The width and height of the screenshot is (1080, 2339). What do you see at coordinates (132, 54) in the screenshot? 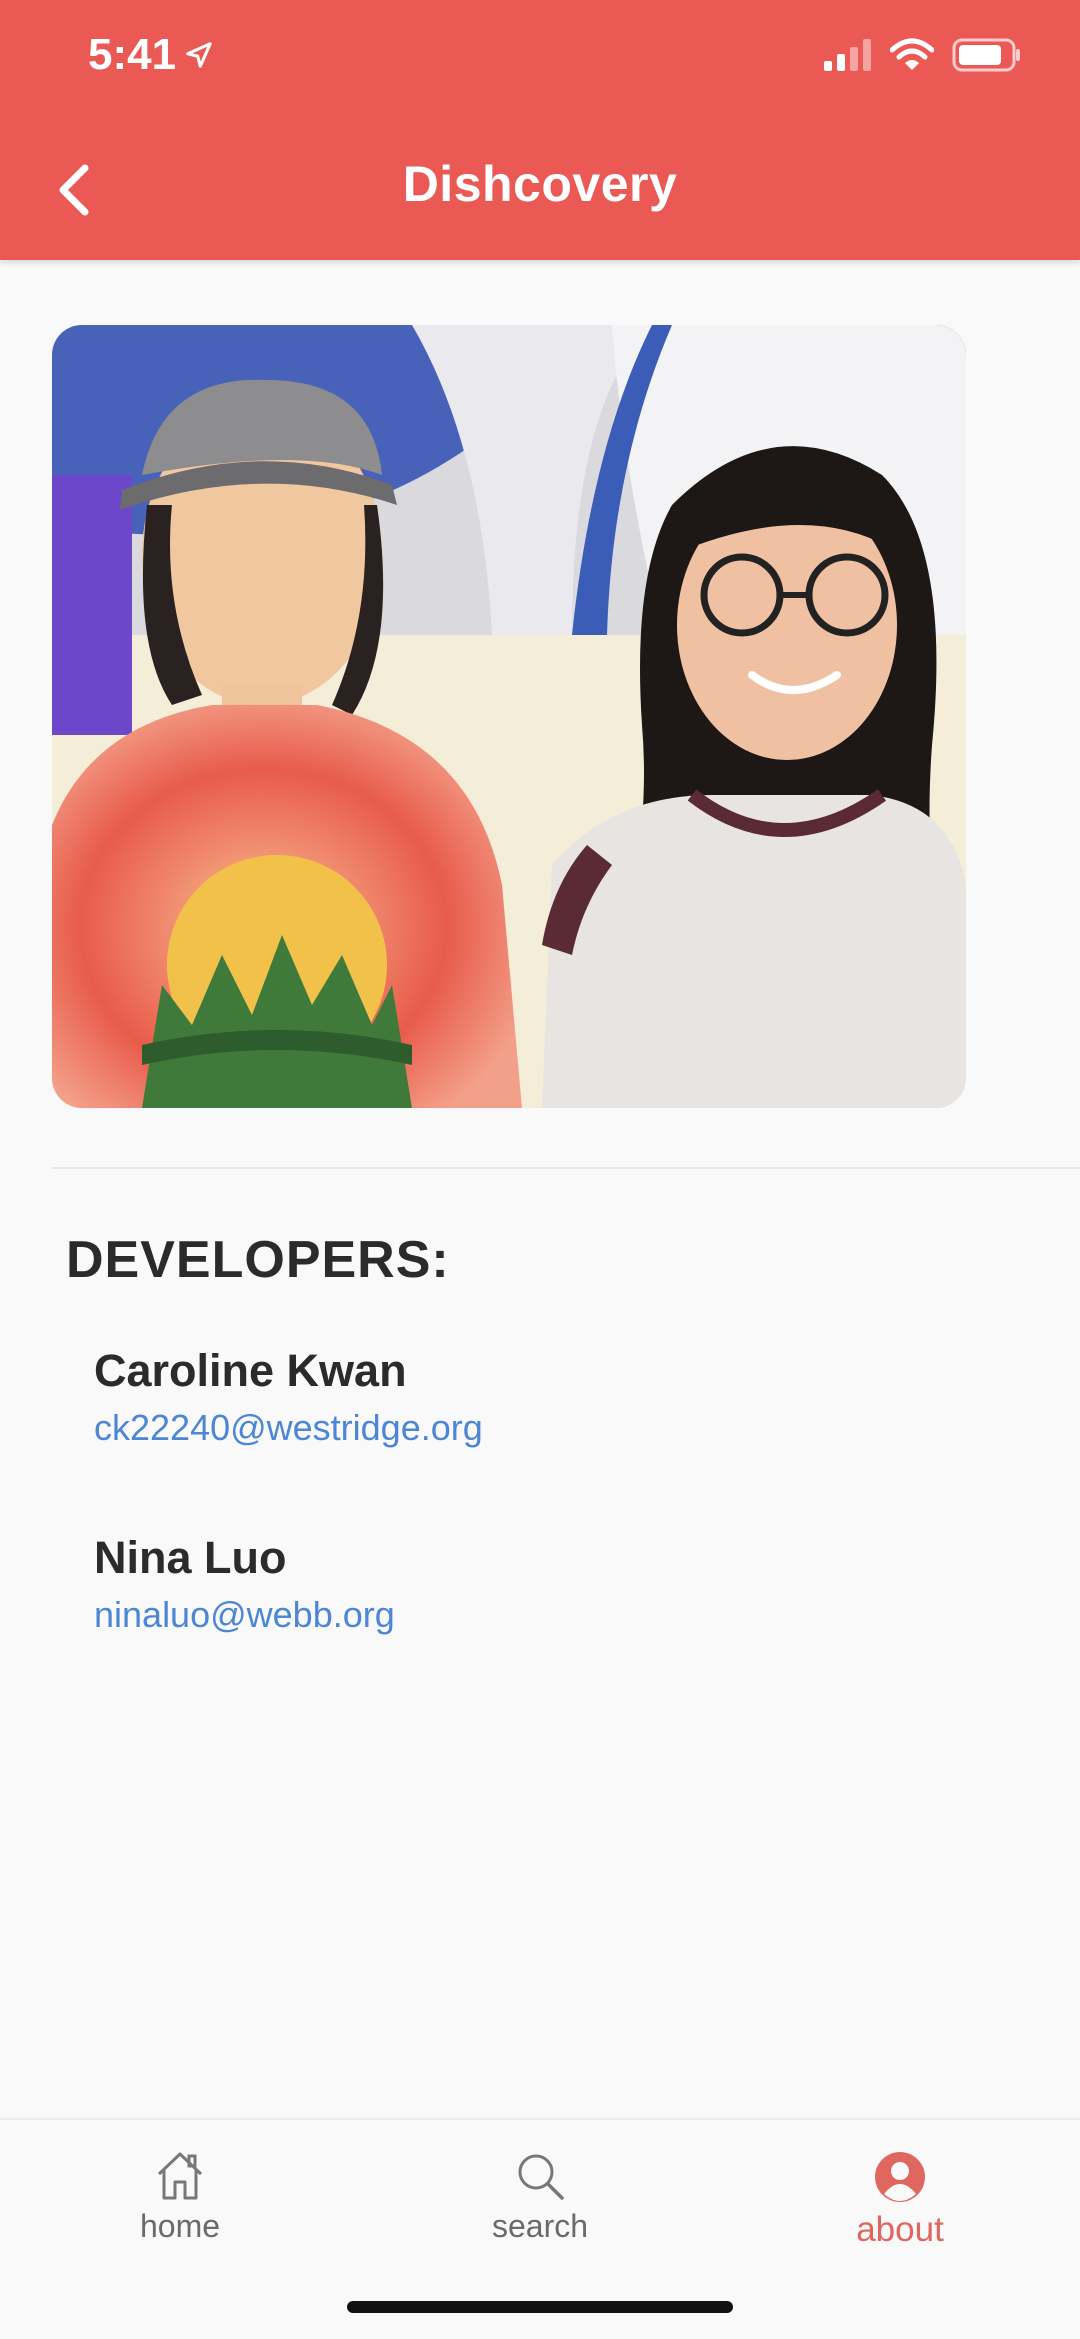
I see `status-time: 5:41` at bounding box center [132, 54].